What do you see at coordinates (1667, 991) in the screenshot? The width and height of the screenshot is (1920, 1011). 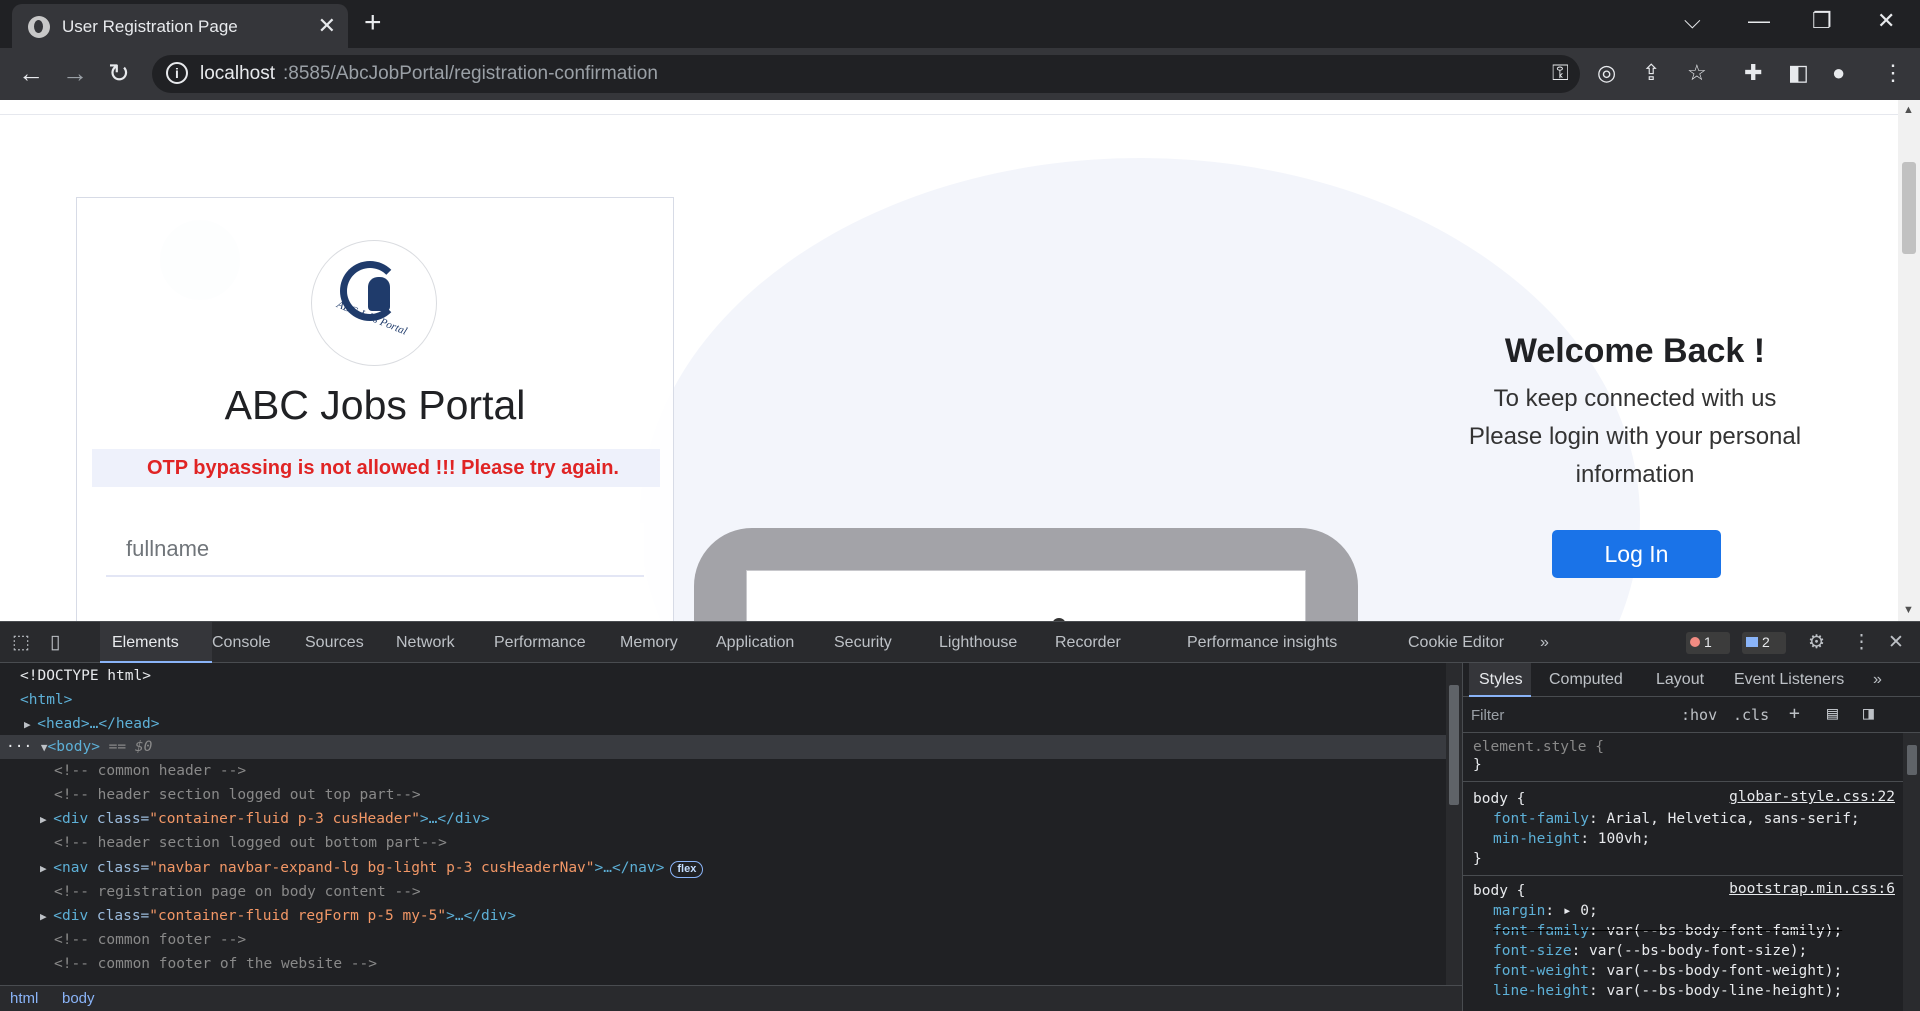 I see `css-declaration: line-height: var(--bs-body-line-height);` at bounding box center [1667, 991].